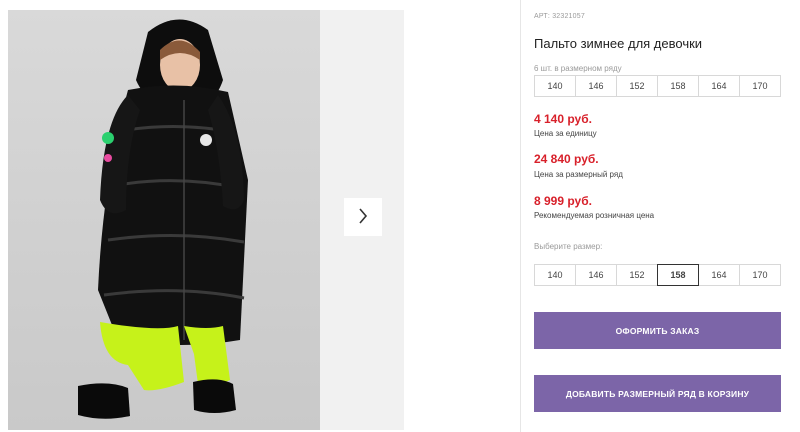 The width and height of the screenshot is (800, 432). I want to click on size-picker: 140 146 152 158 164 170, so click(657, 275).